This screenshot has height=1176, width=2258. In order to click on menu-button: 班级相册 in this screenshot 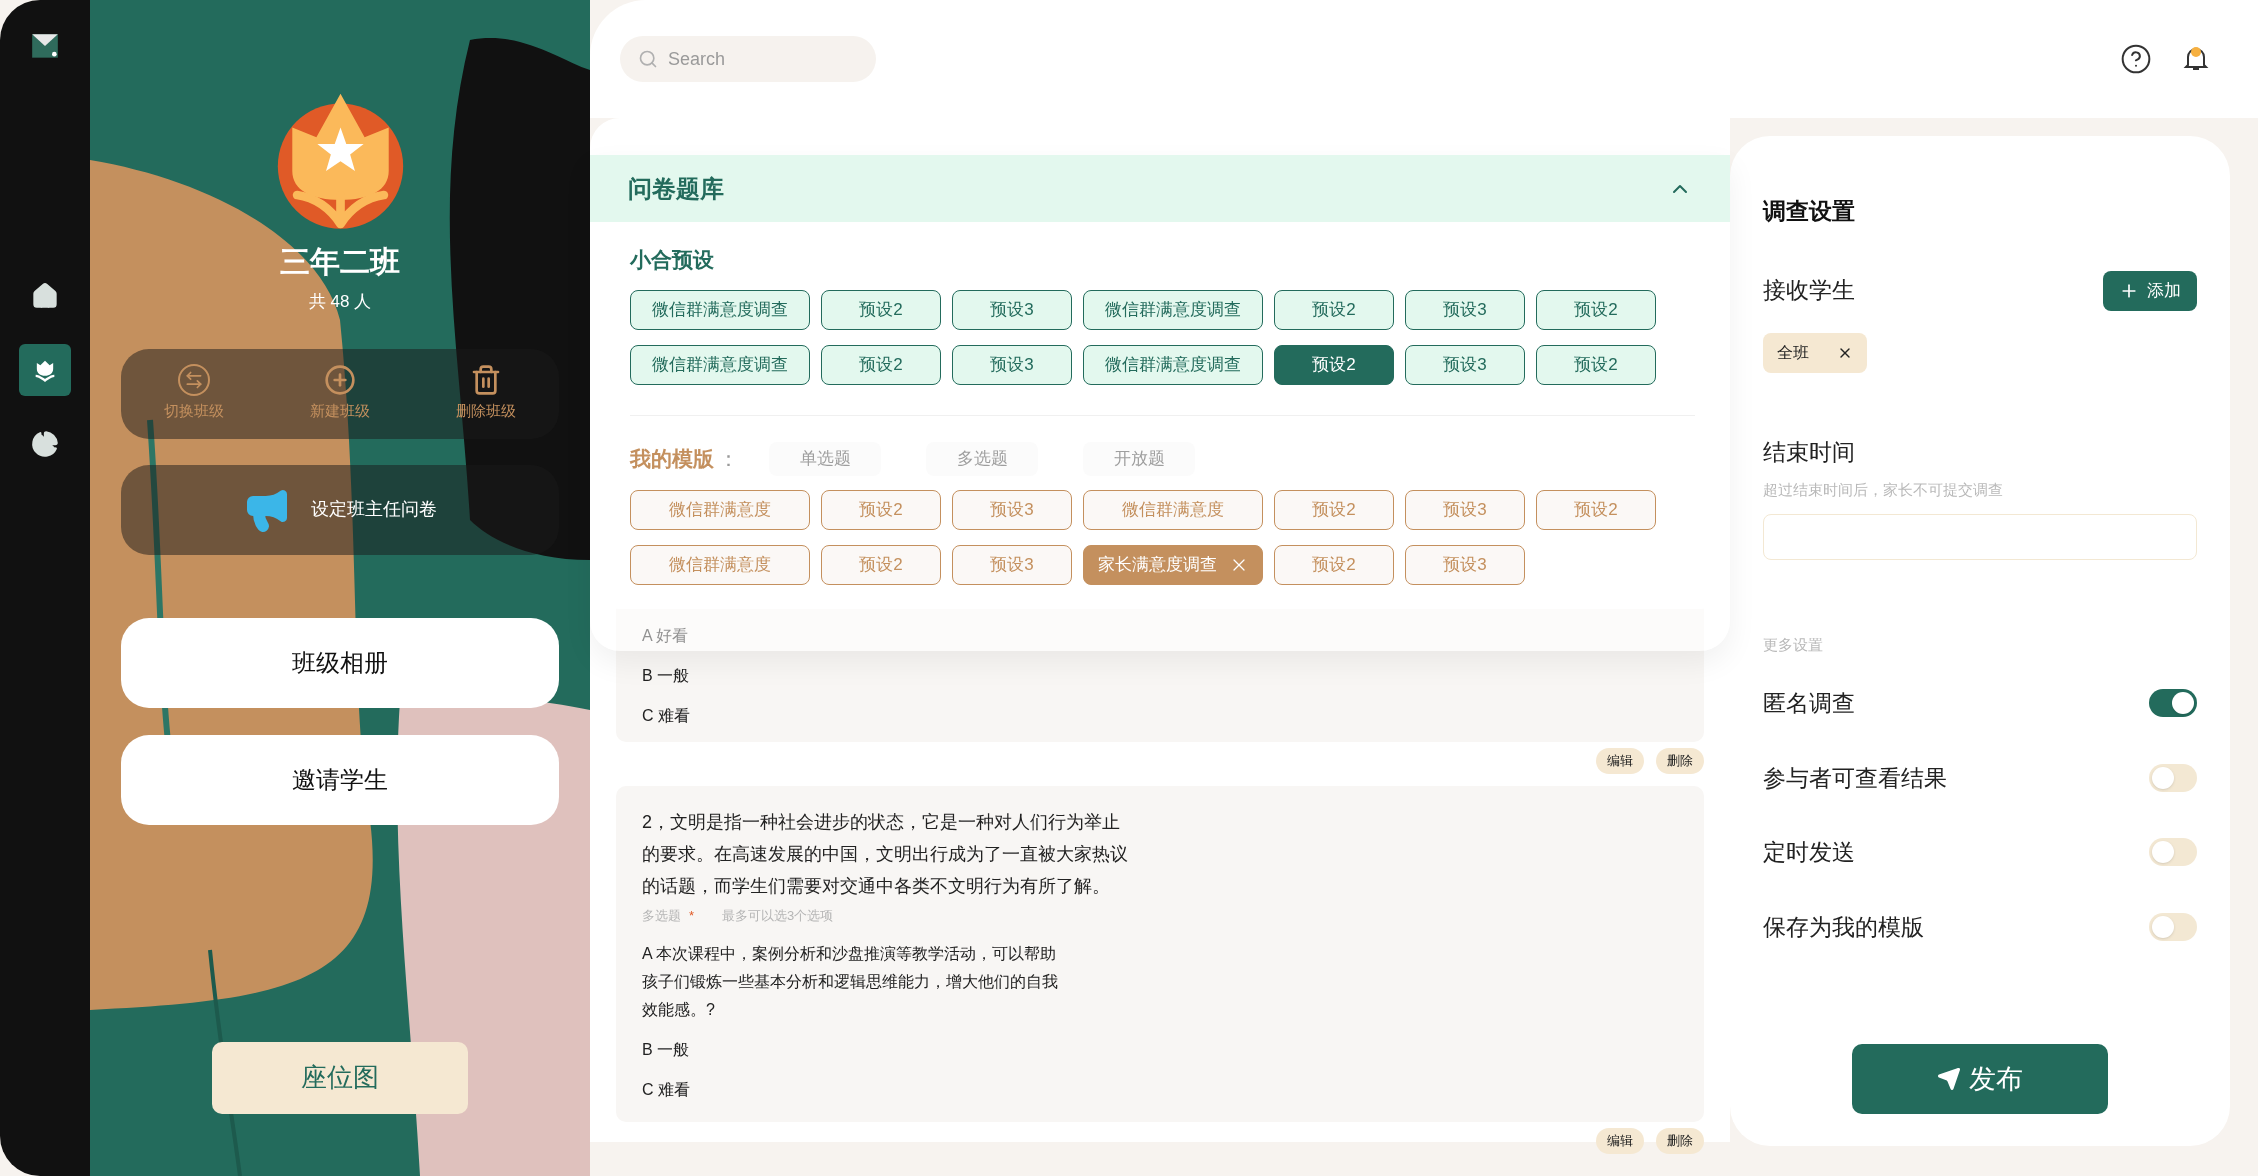, I will do `click(340, 662)`.